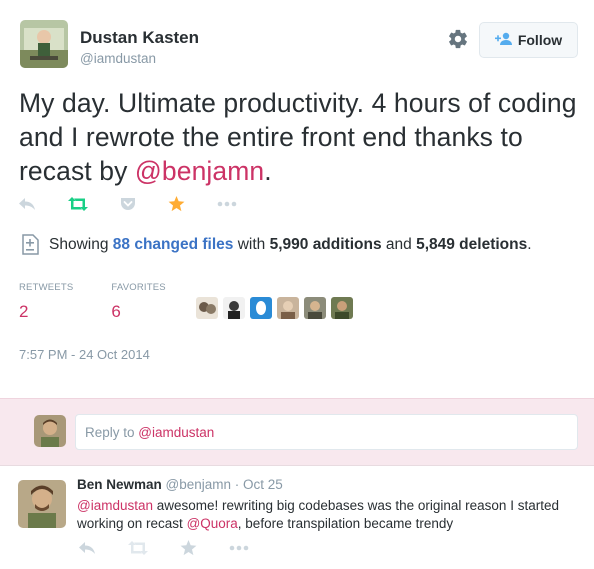 This screenshot has height=569, width=594. What do you see at coordinates (24, 311) in the screenshot?
I see `retweets-count: 2` at bounding box center [24, 311].